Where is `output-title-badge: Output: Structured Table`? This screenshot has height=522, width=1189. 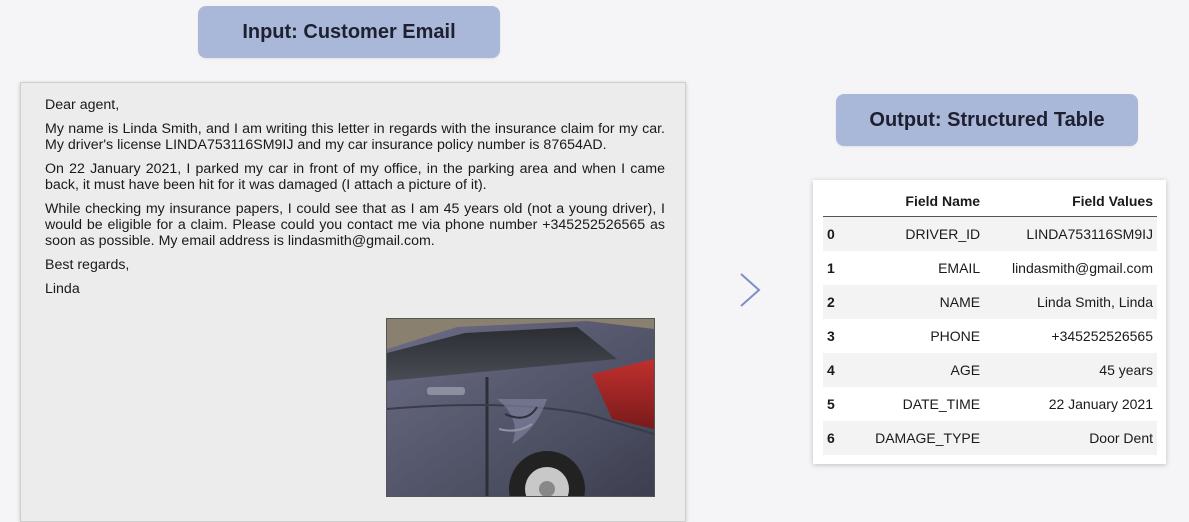 output-title-badge: Output: Structured Table is located at coordinates (987, 120).